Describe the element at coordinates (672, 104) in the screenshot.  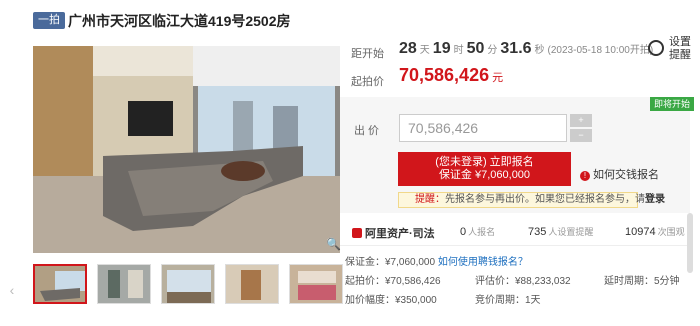
I see `status-badge: 即将开始` at that location.